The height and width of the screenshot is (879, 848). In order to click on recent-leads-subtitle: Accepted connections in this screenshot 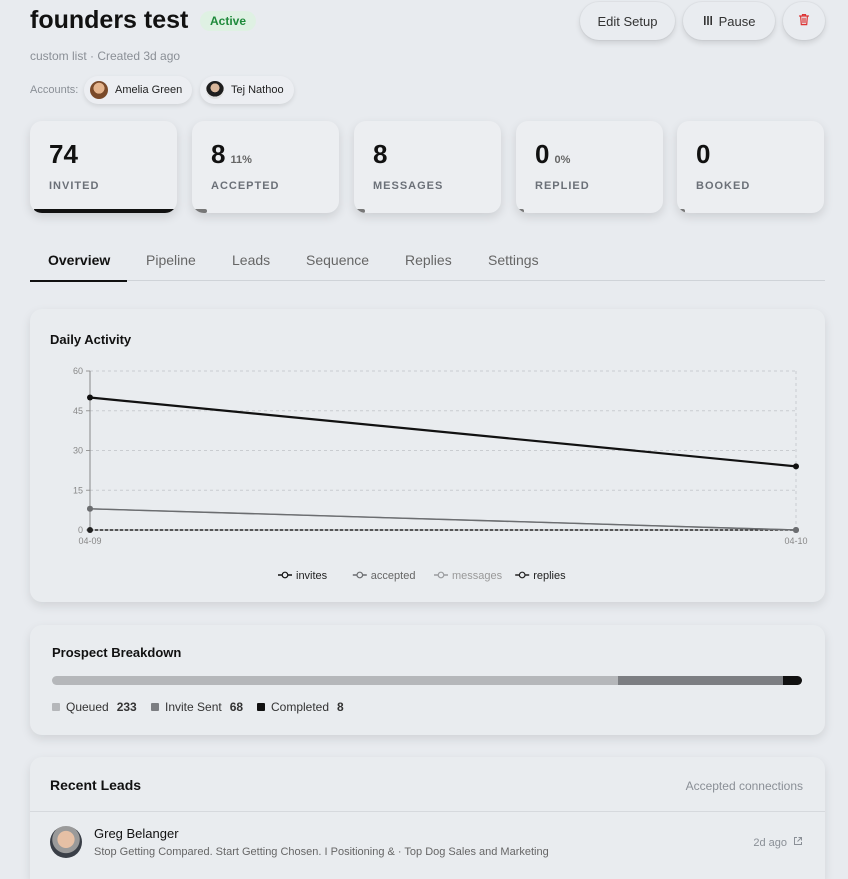, I will do `click(744, 786)`.